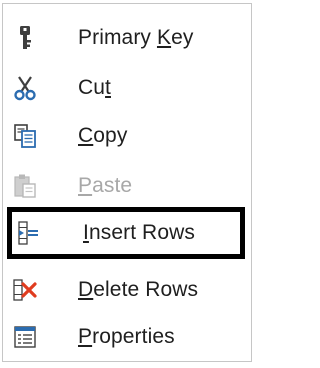 The width and height of the screenshot is (320, 368). I want to click on paste-icon, so click(25, 186).